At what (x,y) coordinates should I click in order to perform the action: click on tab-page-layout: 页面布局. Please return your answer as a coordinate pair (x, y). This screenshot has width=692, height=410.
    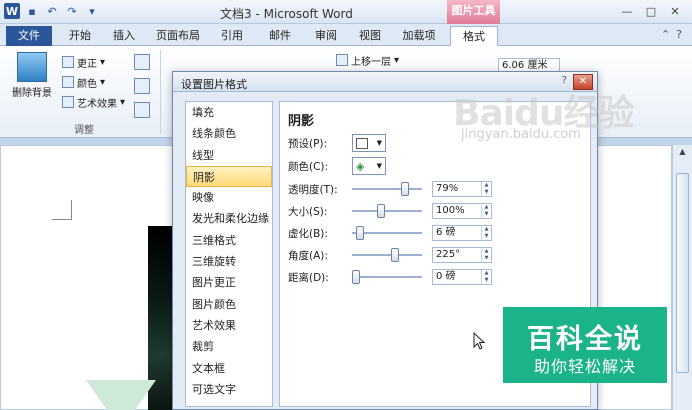
    Looking at the image, I should click on (178, 36).